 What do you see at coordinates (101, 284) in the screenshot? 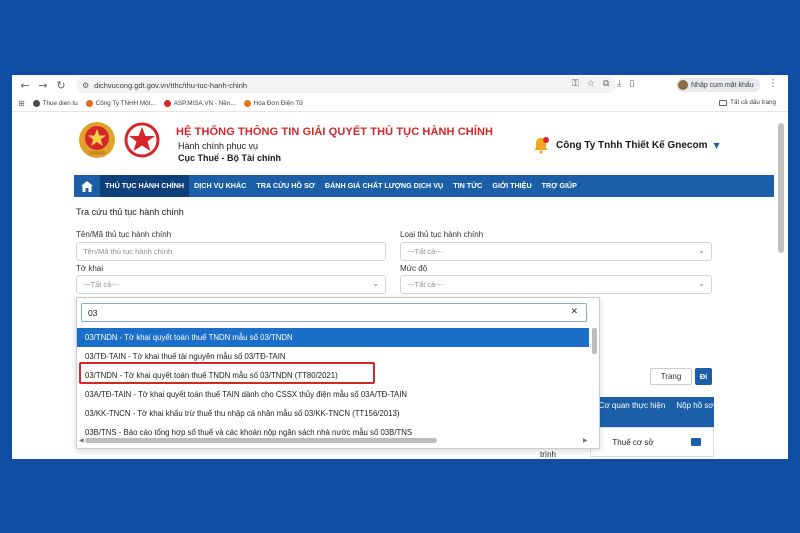
I see `tax-form-value: ---Tất cả---` at bounding box center [101, 284].